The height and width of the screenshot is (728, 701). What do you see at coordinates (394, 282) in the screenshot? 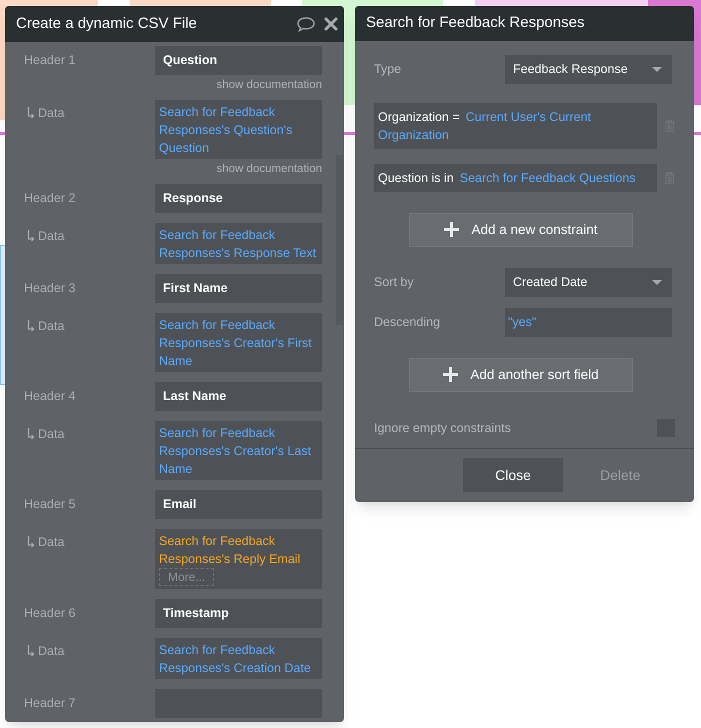
I see `field-label: Sort by` at bounding box center [394, 282].